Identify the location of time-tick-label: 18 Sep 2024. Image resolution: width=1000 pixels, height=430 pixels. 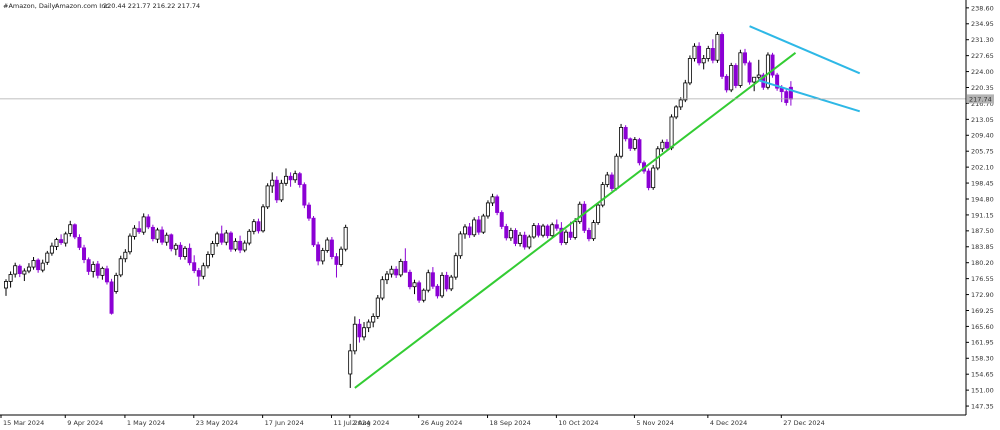
(510, 423).